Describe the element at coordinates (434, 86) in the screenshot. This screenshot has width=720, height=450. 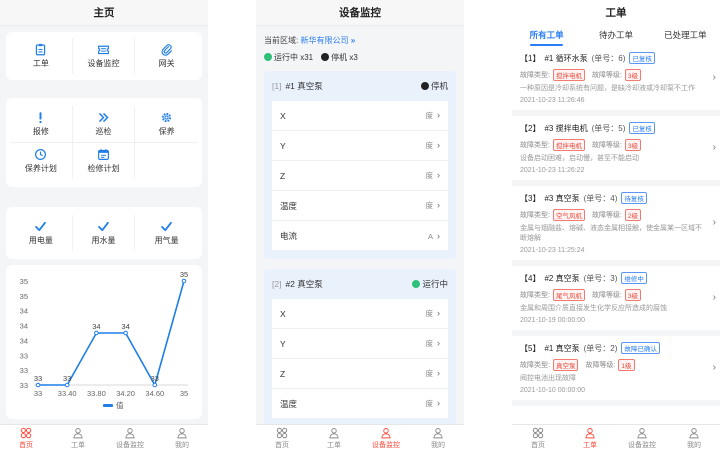
I see `device-status: 停机` at that location.